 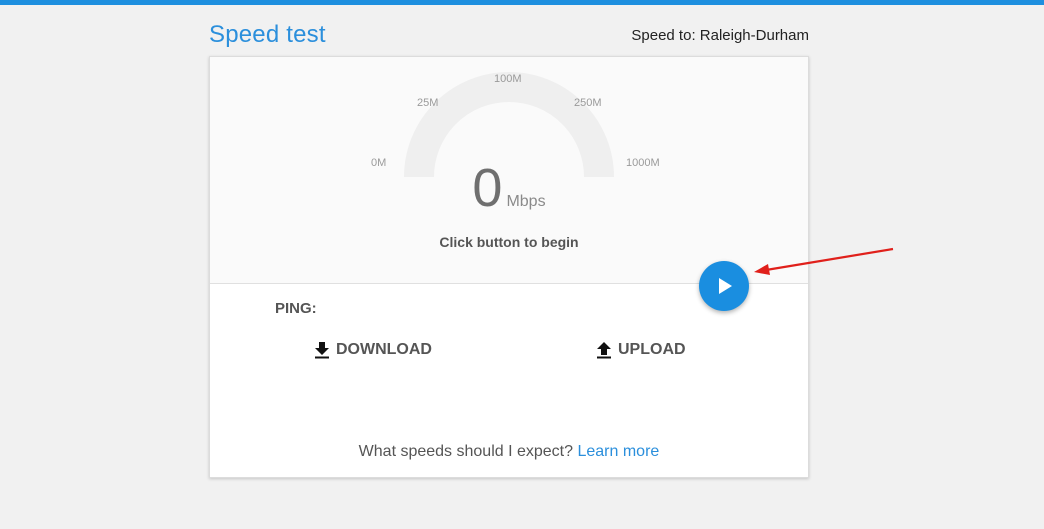 What do you see at coordinates (522, 2) in the screenshot?
I see `top-accent-bar` at bounding box center [522, 2].